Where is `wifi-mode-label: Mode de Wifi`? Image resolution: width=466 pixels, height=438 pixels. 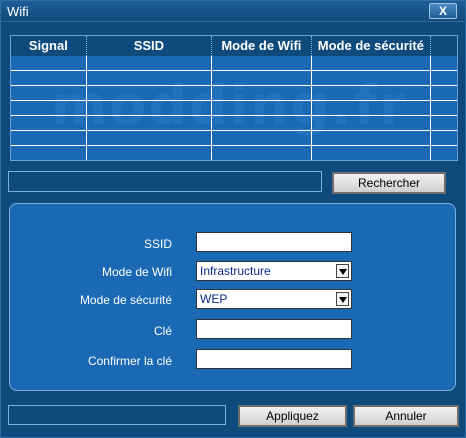 wifi-mode-label: Mode de Wifi is located at coordinates (136, 272).